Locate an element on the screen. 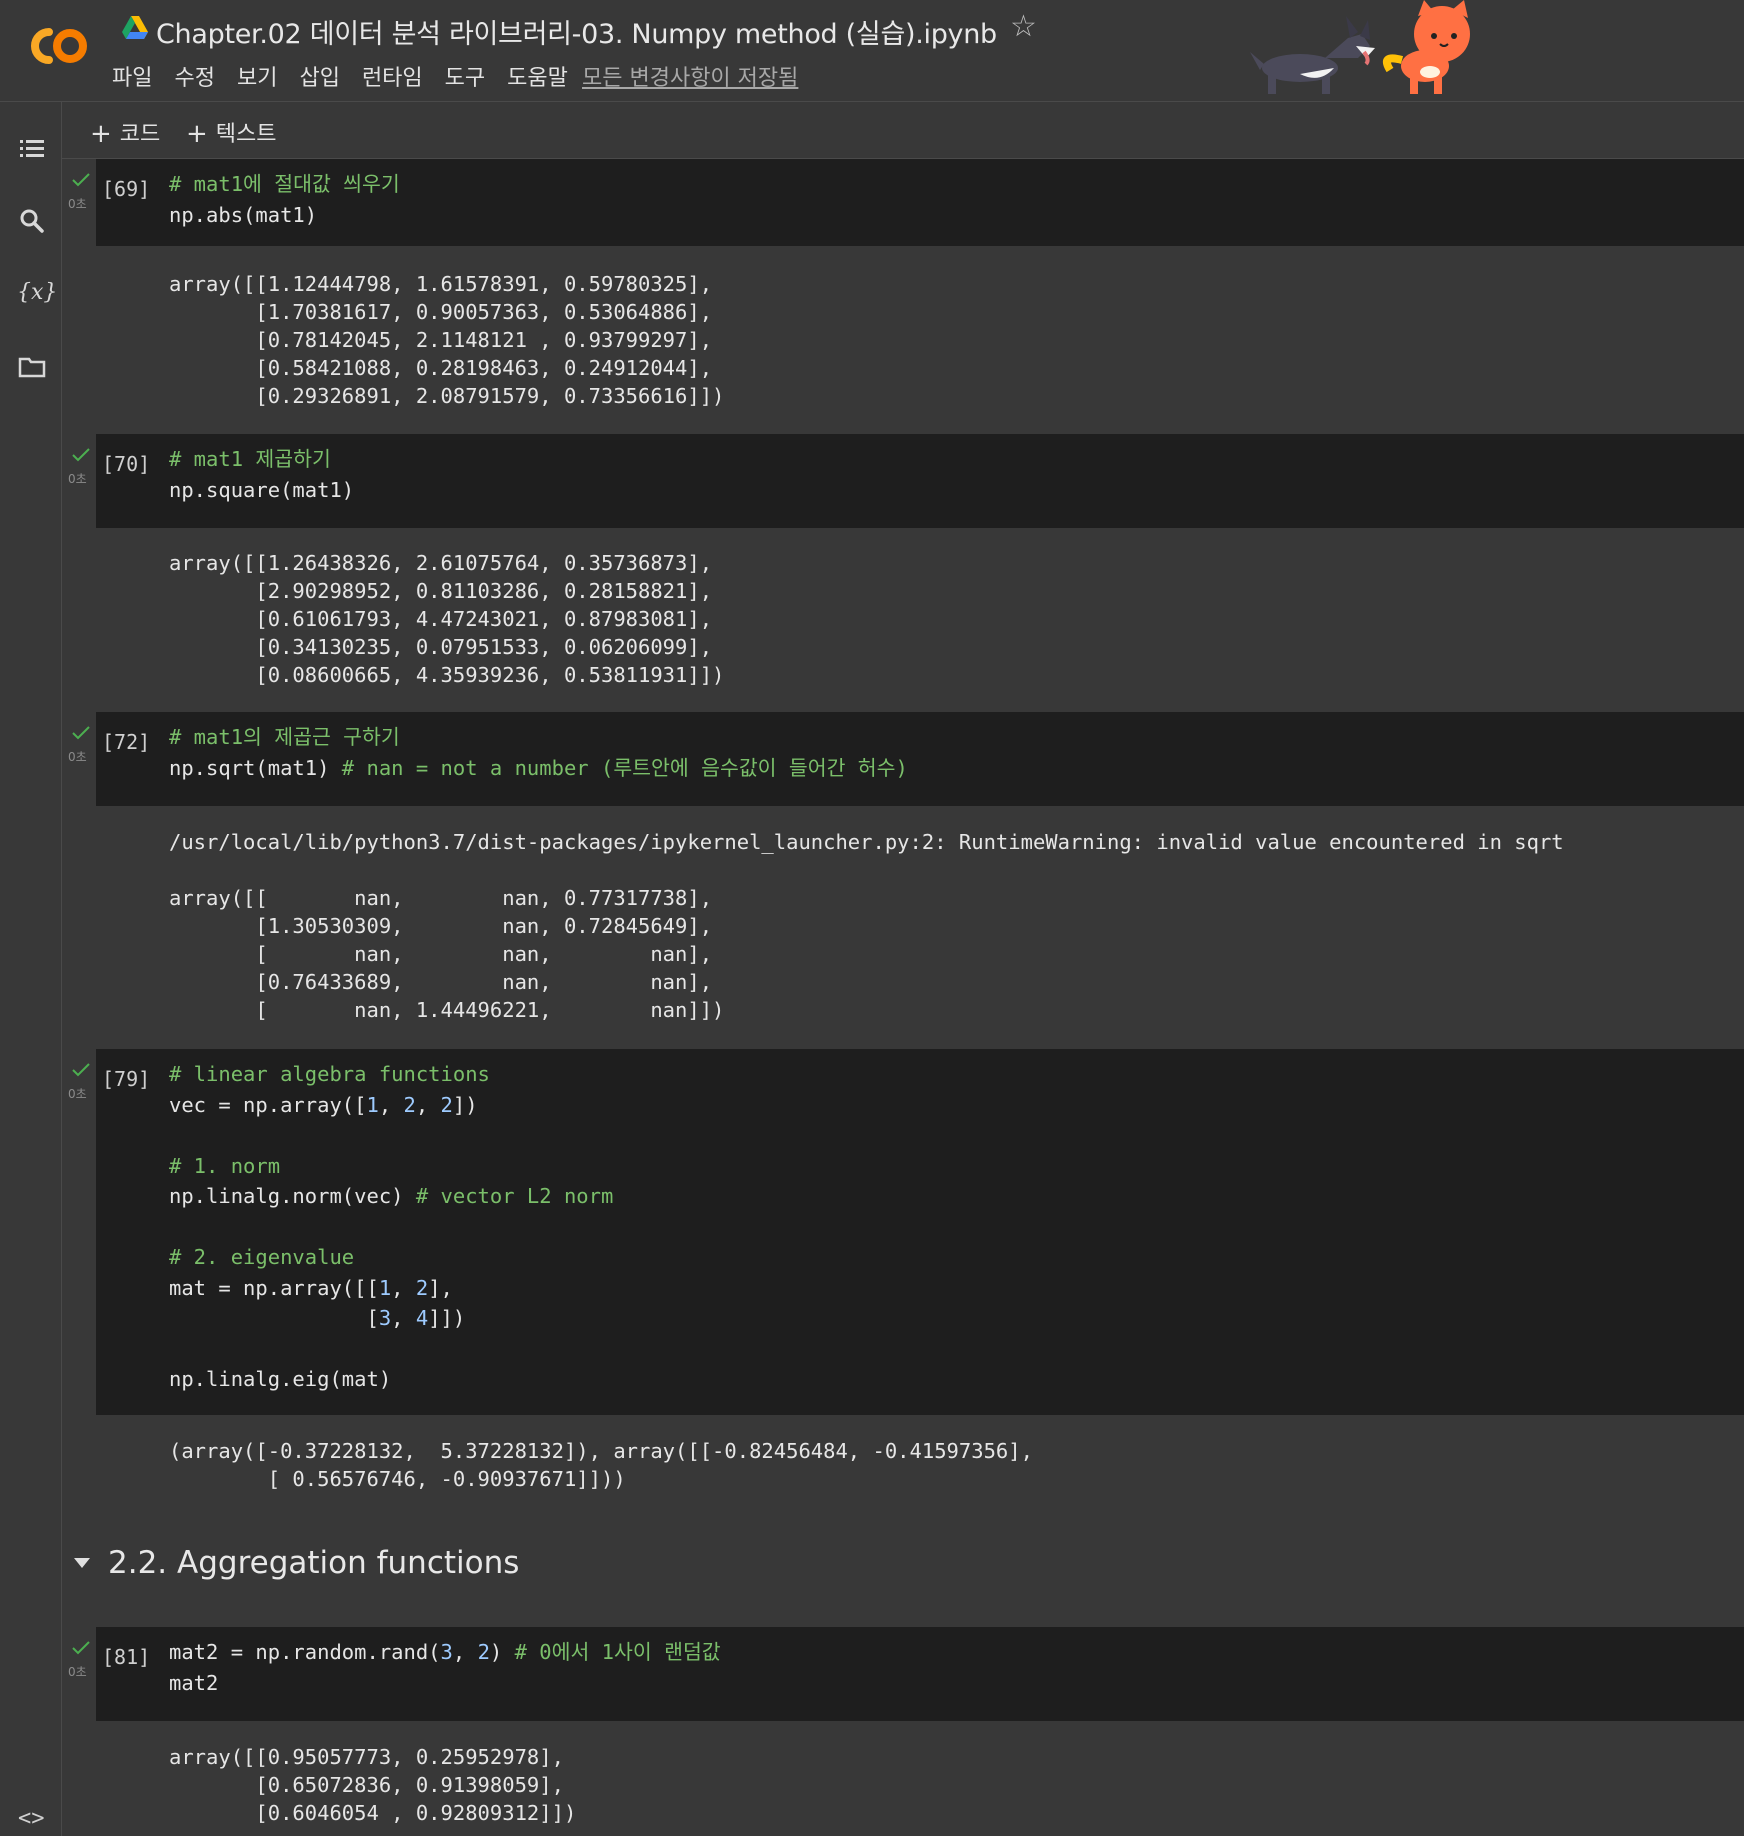 This screenshot has height=1836, width=1744. code-line: [3, 4]]) is located at coordinates (391, 1318).